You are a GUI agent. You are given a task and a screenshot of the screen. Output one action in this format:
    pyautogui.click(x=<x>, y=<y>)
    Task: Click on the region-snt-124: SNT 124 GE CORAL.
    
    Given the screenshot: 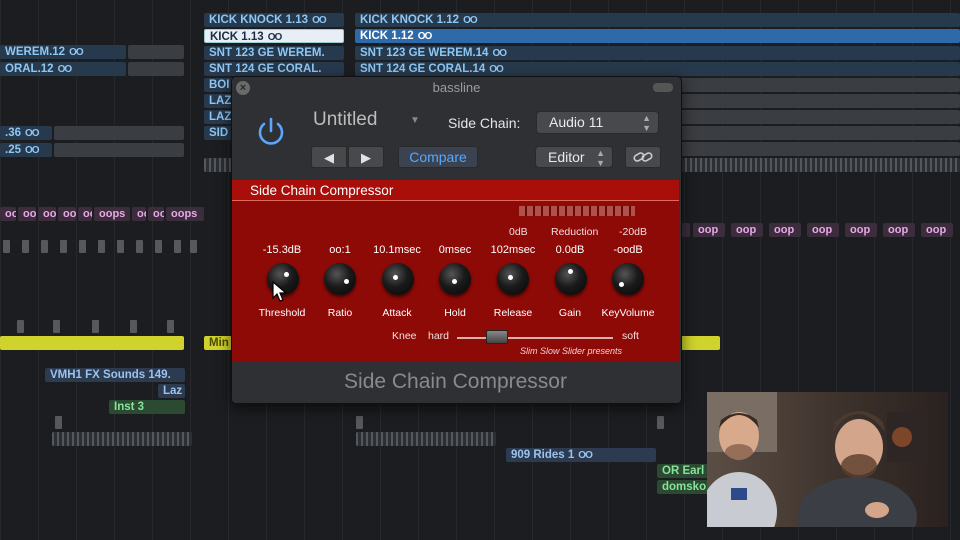 What is the action you would take?
    pyautogui.click(x=274, y=69)
    